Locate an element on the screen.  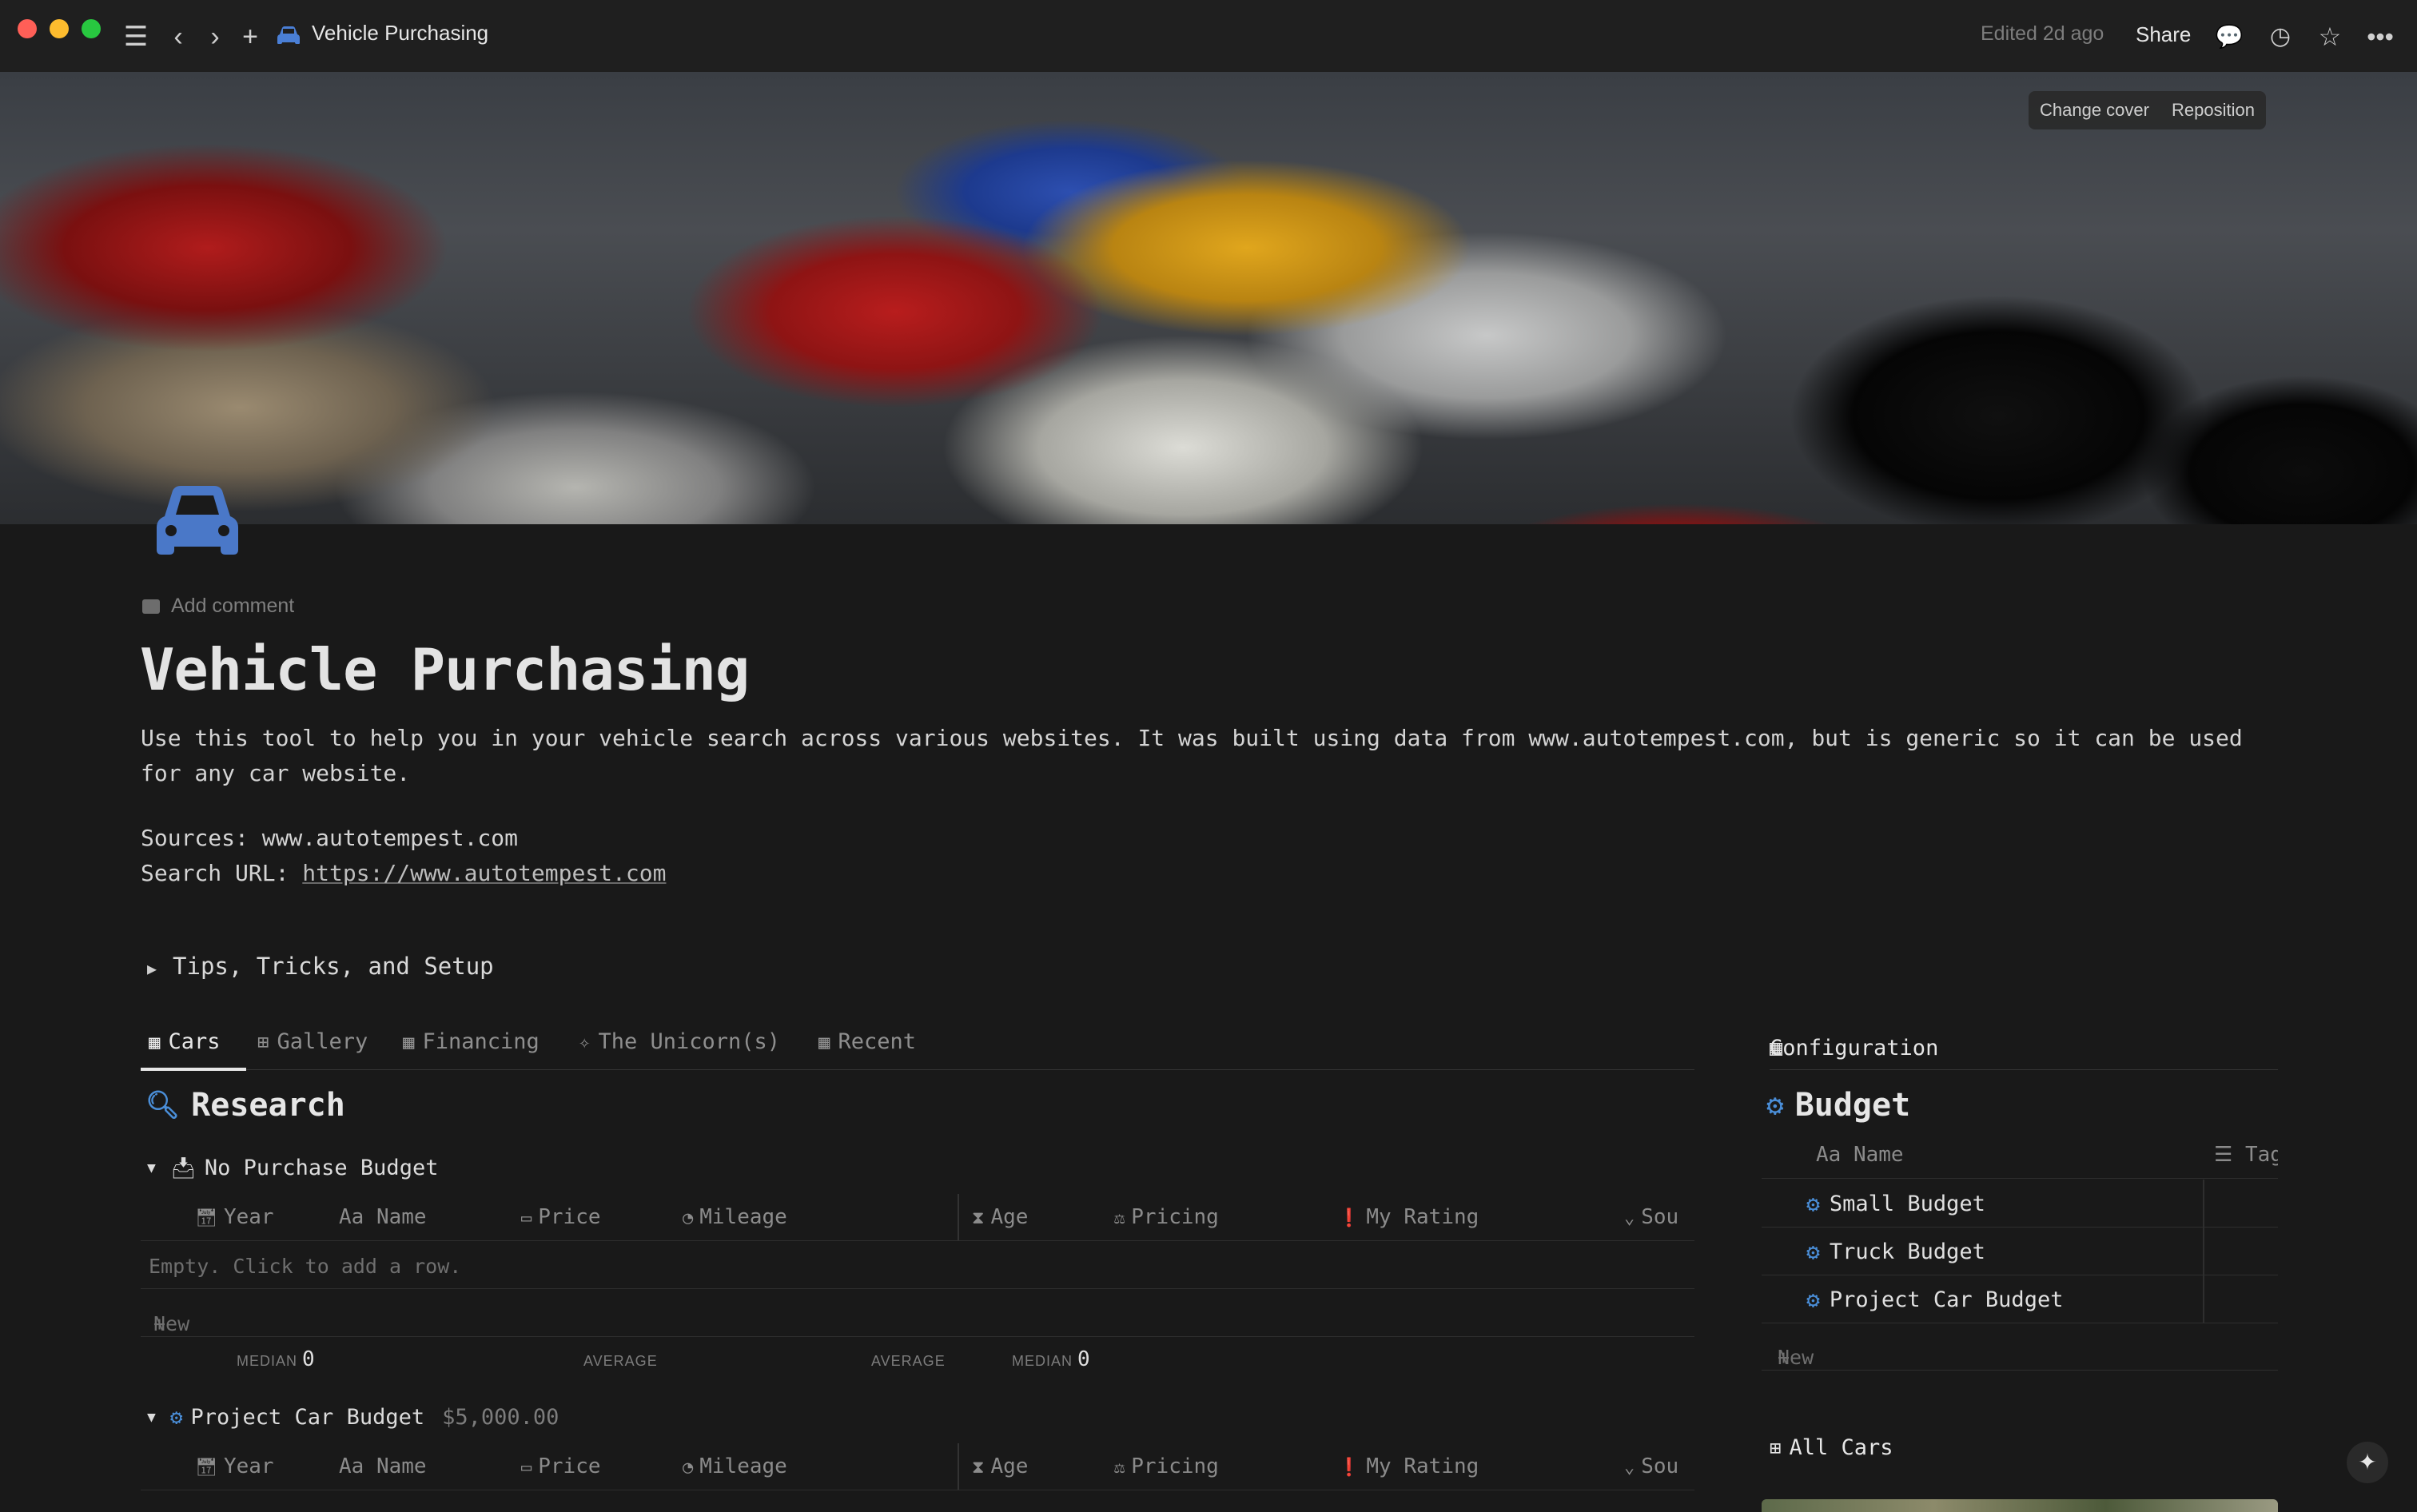
group-name: No Purchase Budget is located at coordinates (321, 1168).